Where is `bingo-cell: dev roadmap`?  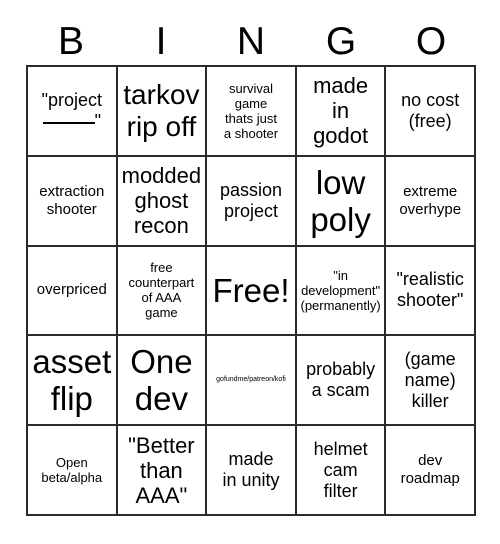 bingo-cell: dev roadmap is located at coordinates (431, 471).